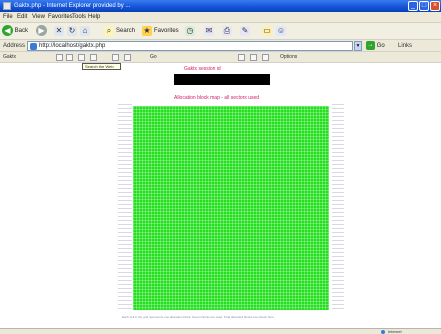  What do you see at coordinates (72, 31) in the screenshot?
I see `refresh-icon: ↻` at bounding box center [72, 31].